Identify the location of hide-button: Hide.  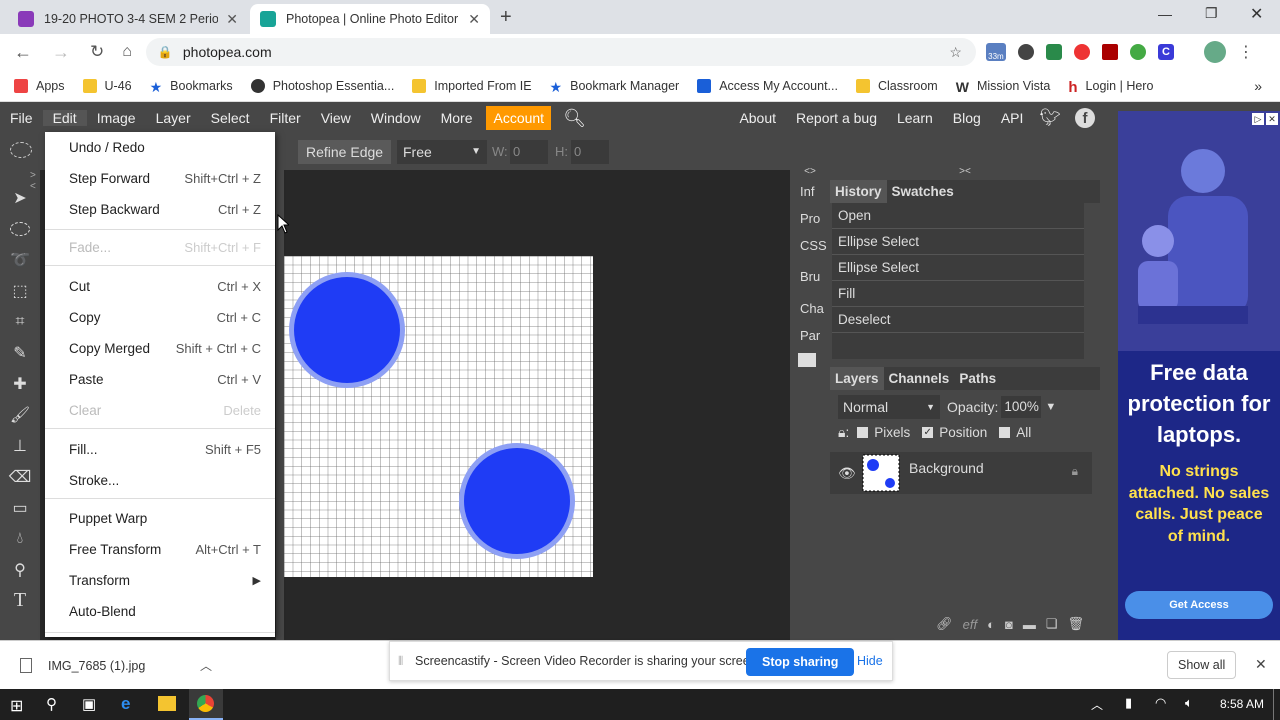
(870, 661).